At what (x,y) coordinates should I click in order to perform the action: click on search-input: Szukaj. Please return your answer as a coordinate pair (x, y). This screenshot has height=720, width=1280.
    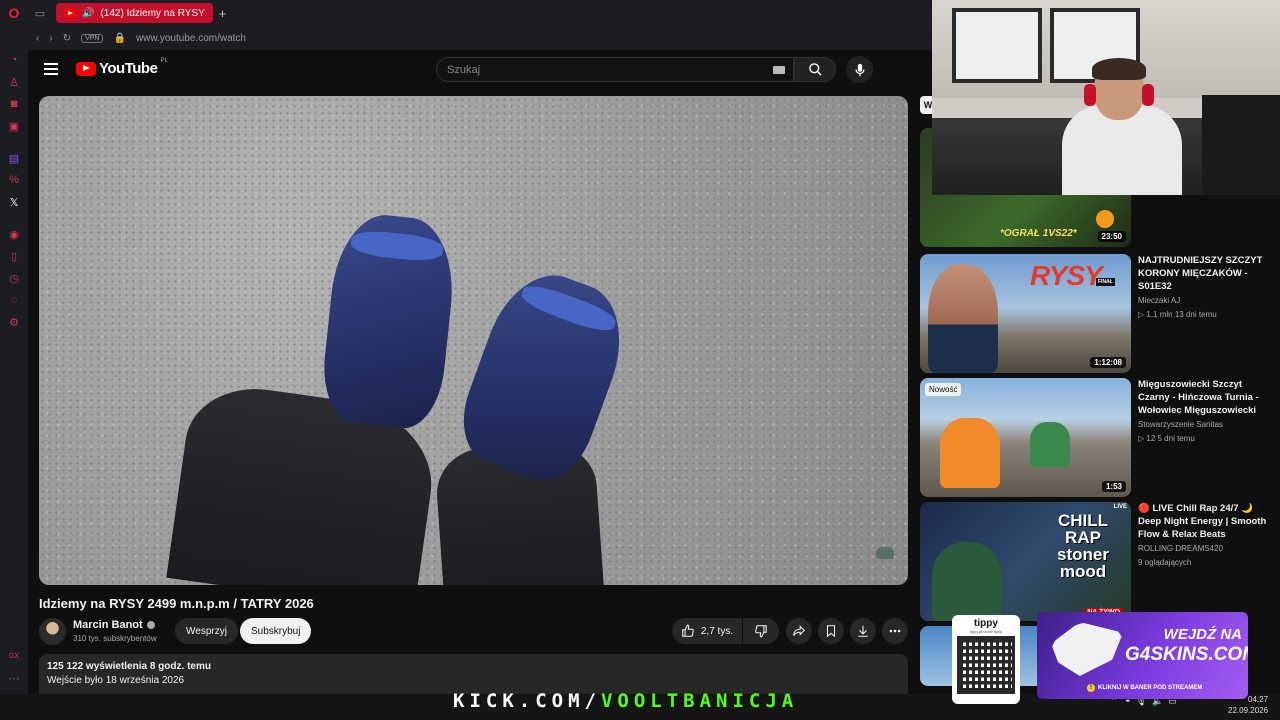
    Looking at the image, I should click on (615, 69).